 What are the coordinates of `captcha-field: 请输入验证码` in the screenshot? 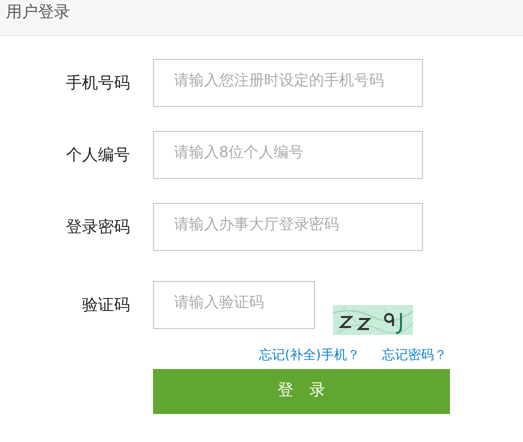 It's located at (234, 305).